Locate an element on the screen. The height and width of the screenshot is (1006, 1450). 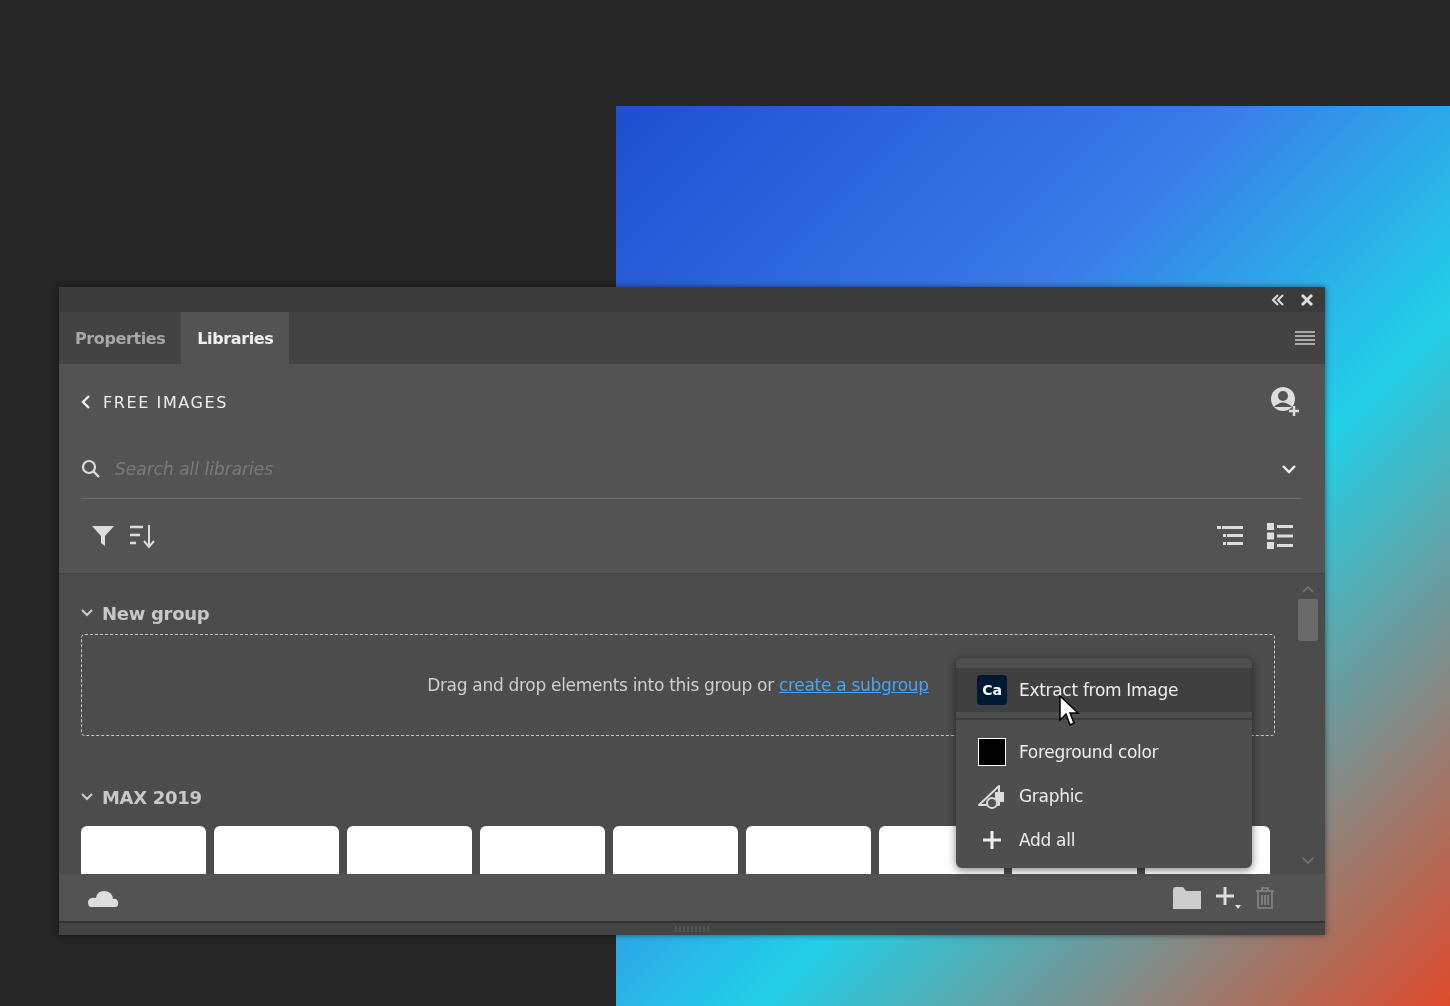
library-title: FREE IMAGES is located at coordinates (166, 402).